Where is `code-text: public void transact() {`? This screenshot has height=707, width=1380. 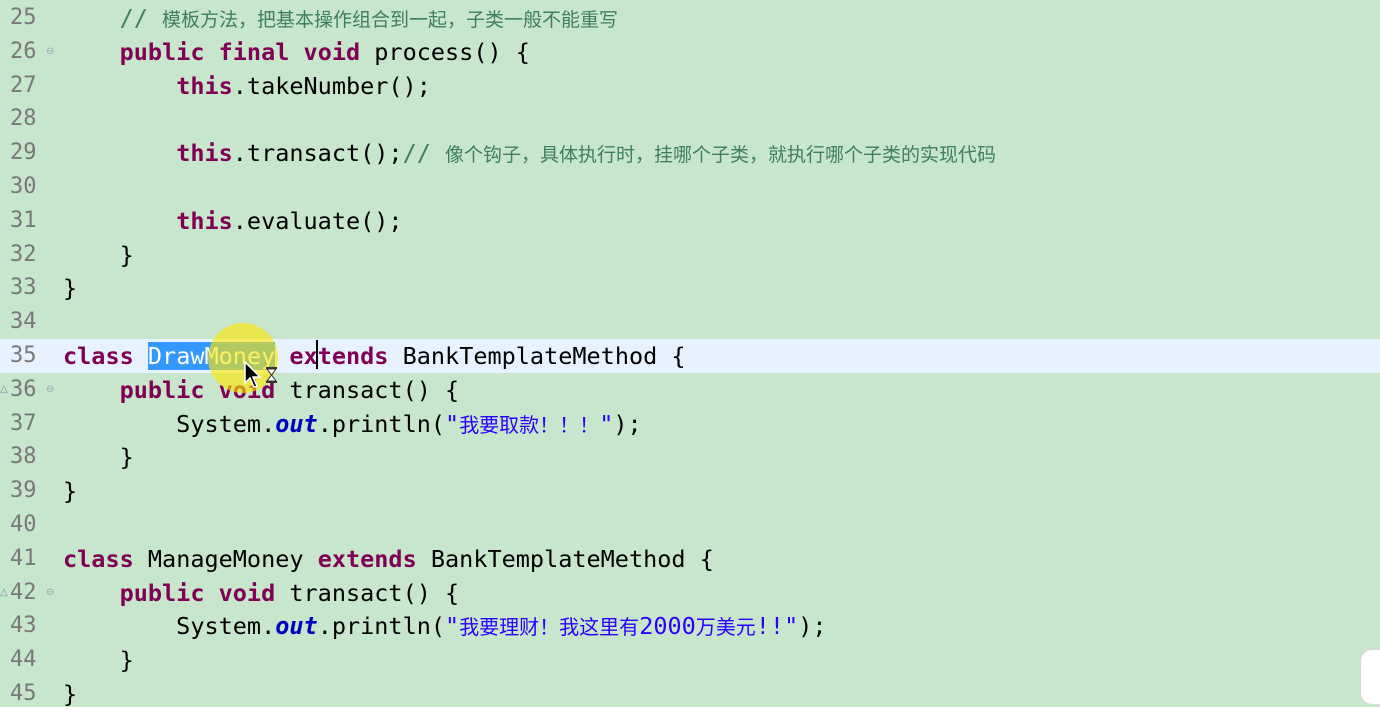 code-text: public void transact() { is located at coordinates (261, 593).